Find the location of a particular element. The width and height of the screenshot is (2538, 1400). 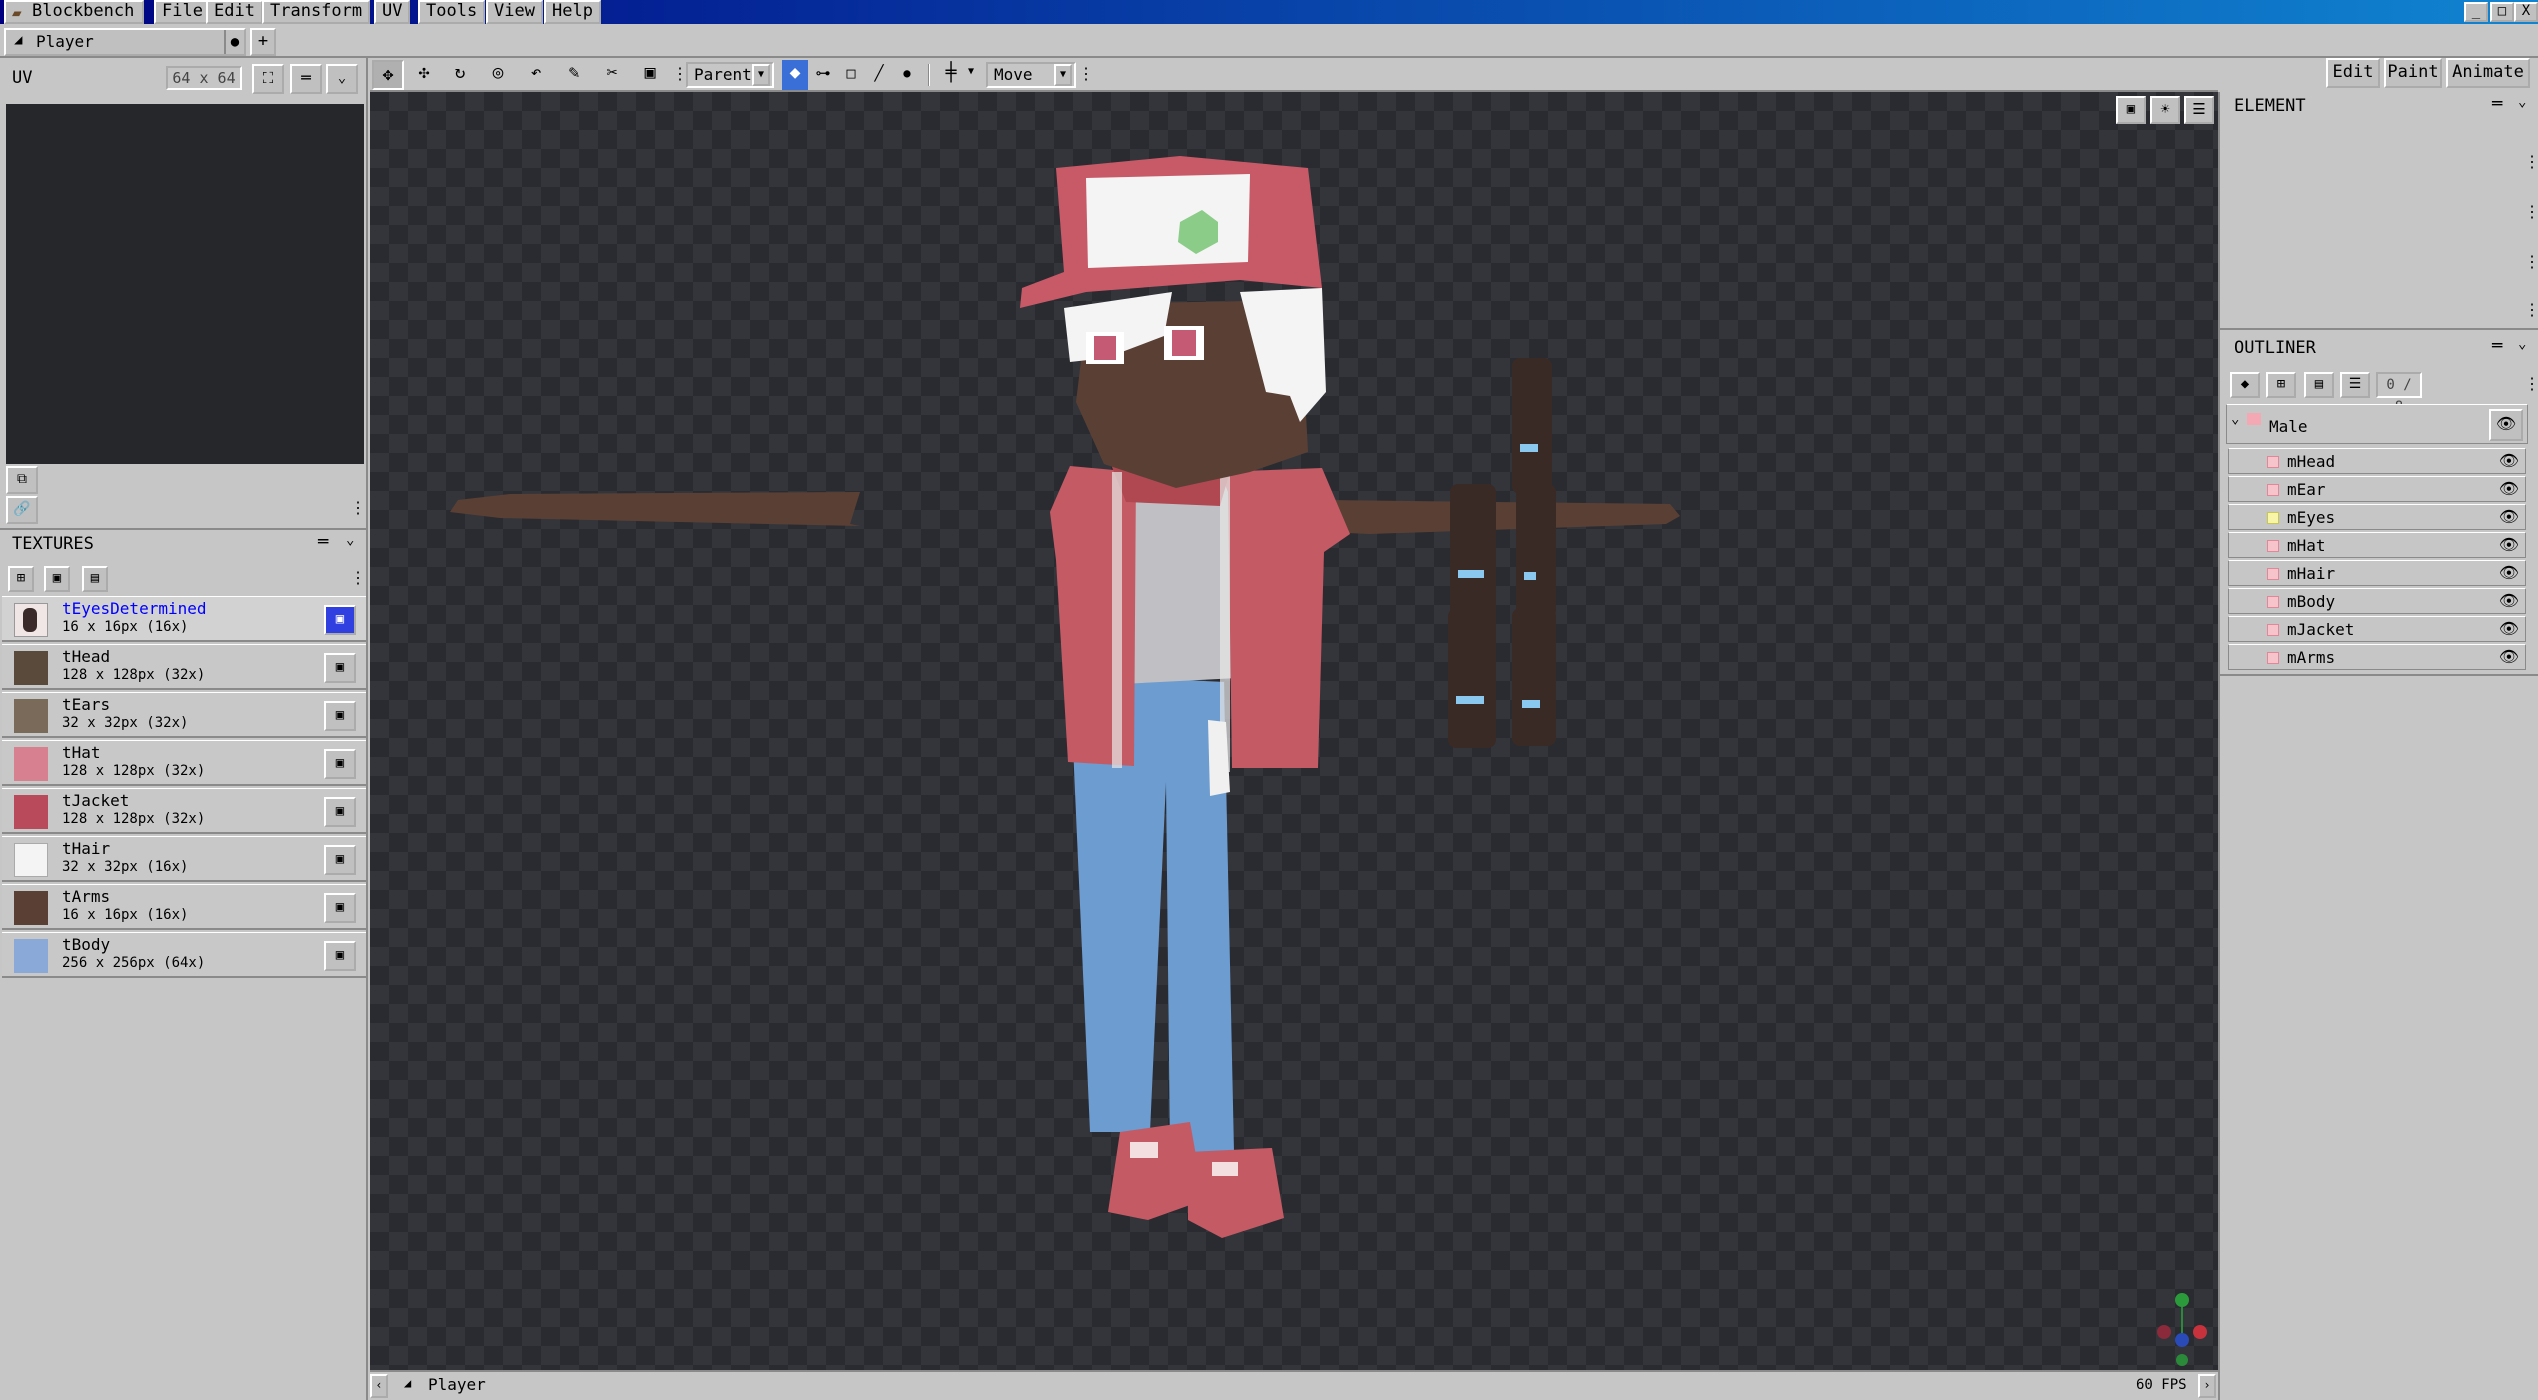

element-chevron-down-icon: ⌄ is located at coordinates (2522, 102).